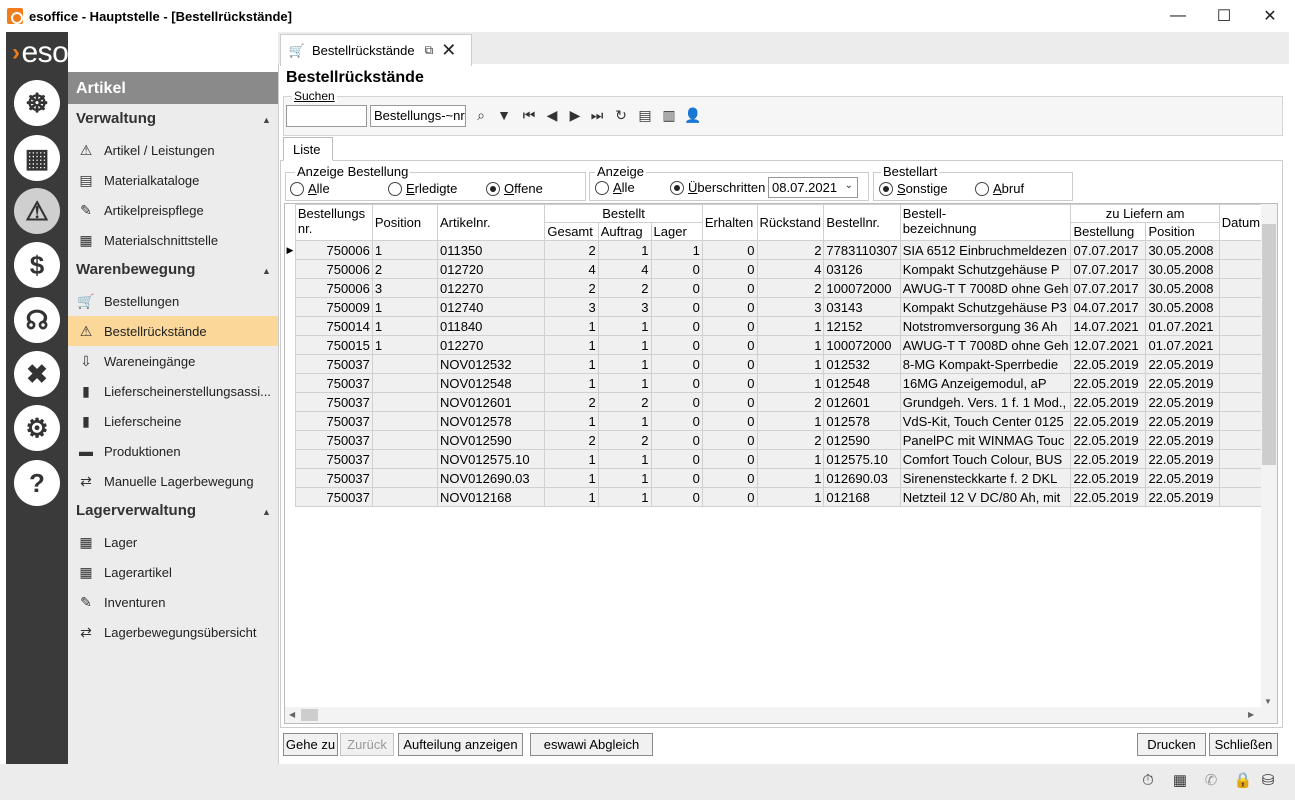 Image resolution: width=1295 pixels, height=800 pixels. What do you see at coordinates (621, 115) in the screenshot?
I see `refresh-icon: ↻` at bounding box center [621, 115].